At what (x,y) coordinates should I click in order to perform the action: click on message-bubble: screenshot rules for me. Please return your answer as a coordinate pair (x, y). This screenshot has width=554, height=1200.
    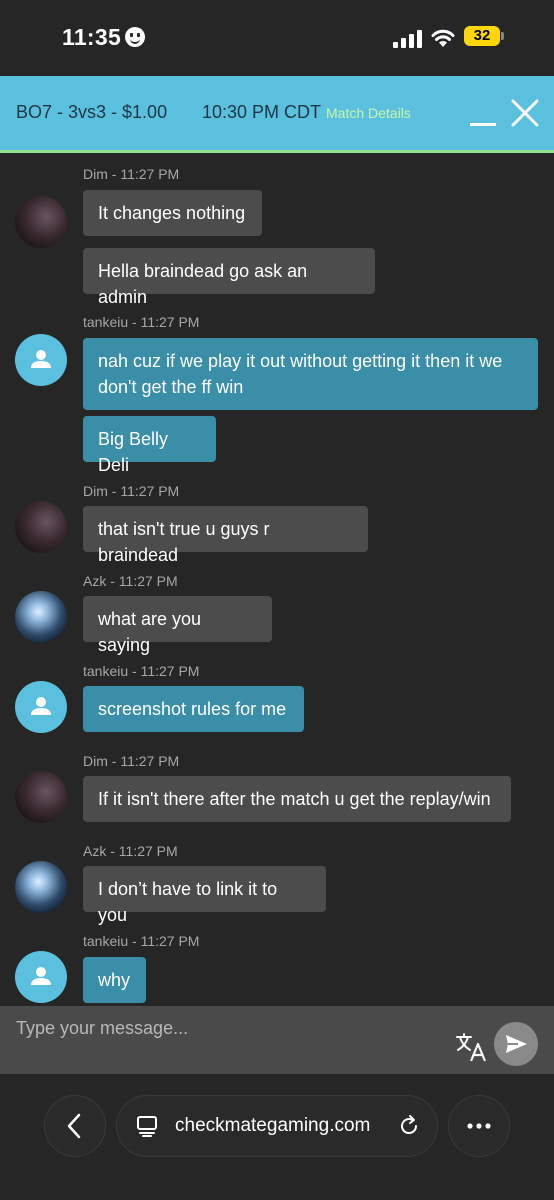
    Looking at the image, I should click on (193, 709).